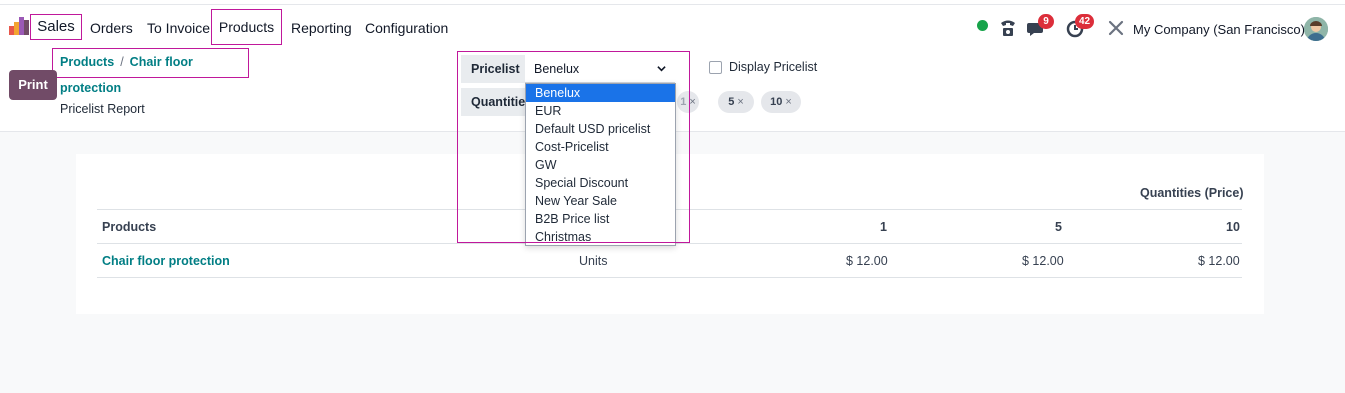  I want to click on avatar, so click(1316, 29).